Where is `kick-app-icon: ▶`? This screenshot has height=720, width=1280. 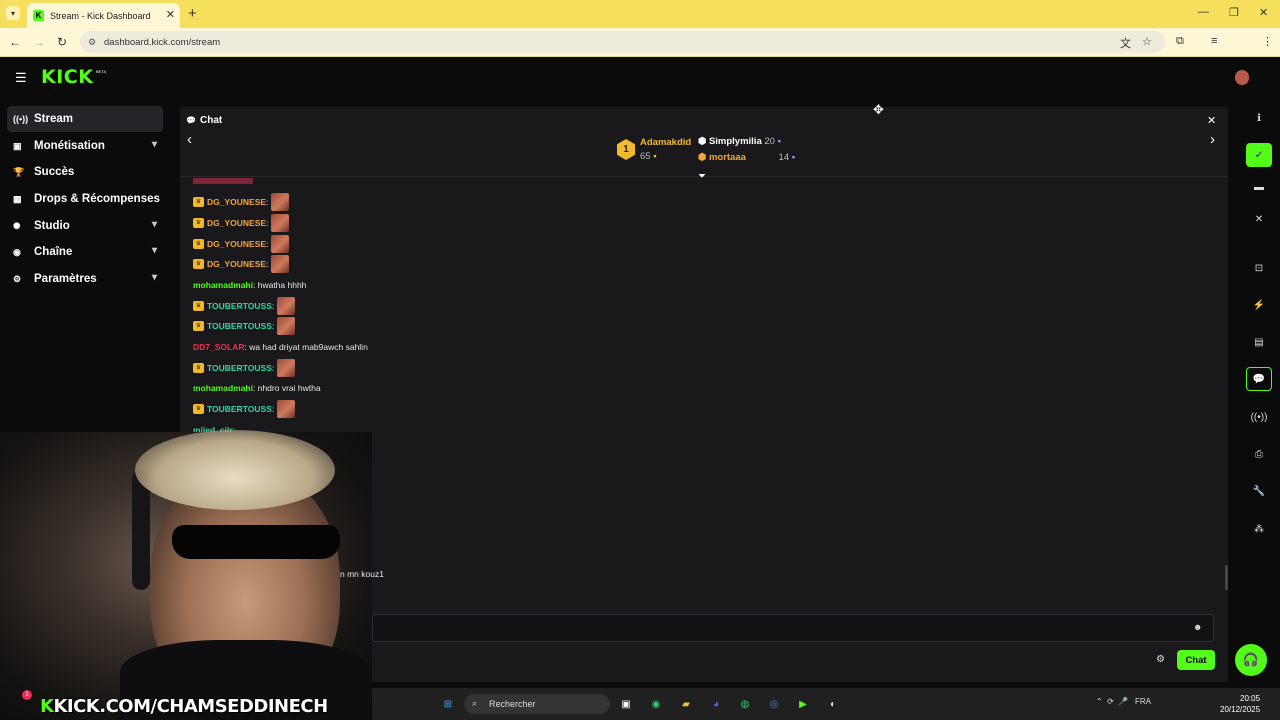
kick-app-icon: ▶ is located at coordinates (803, 704).